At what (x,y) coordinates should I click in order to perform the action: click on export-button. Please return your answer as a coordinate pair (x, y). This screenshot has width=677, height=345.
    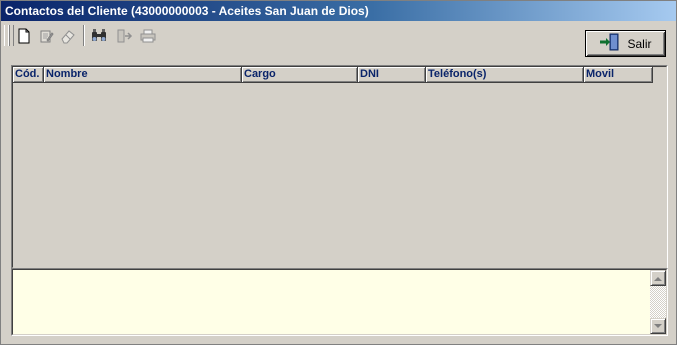
    Looking at the image, I should click on (125, 36).